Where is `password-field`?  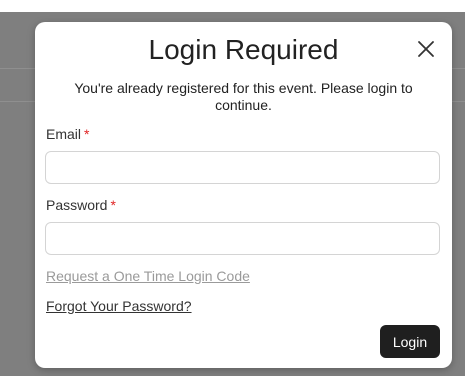 password-field is located at coordinates (242, 238).